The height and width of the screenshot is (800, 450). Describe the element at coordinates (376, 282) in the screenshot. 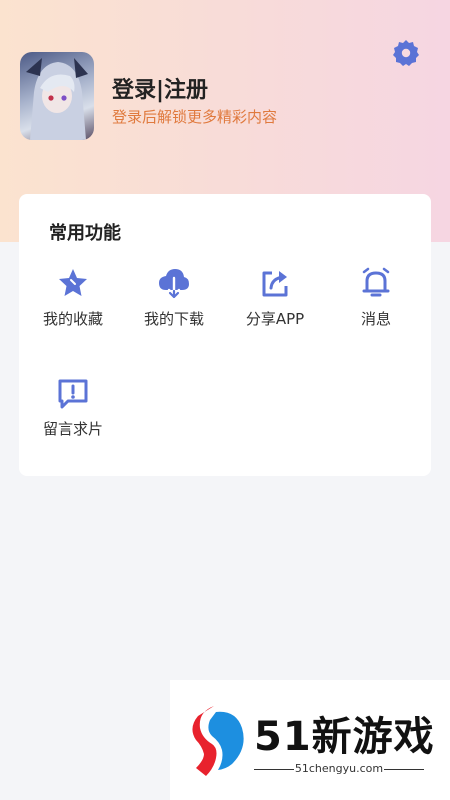

I see `bell-icon` at that location.